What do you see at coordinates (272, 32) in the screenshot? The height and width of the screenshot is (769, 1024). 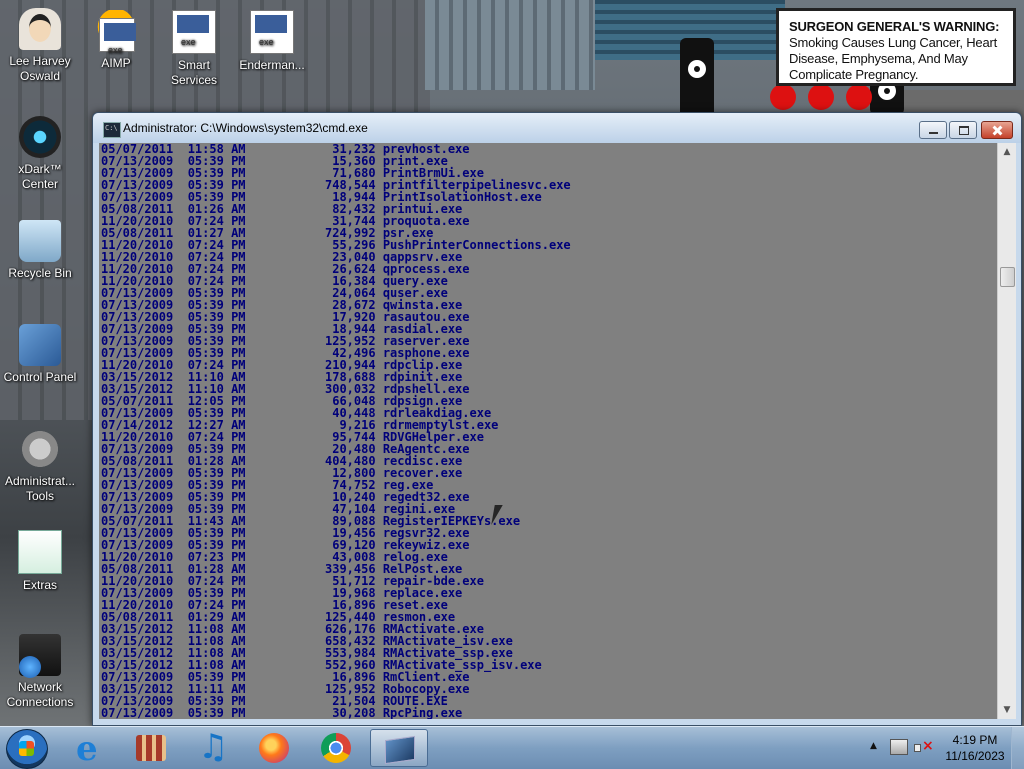 I see `program-icon` at bounding box center [272, 32].